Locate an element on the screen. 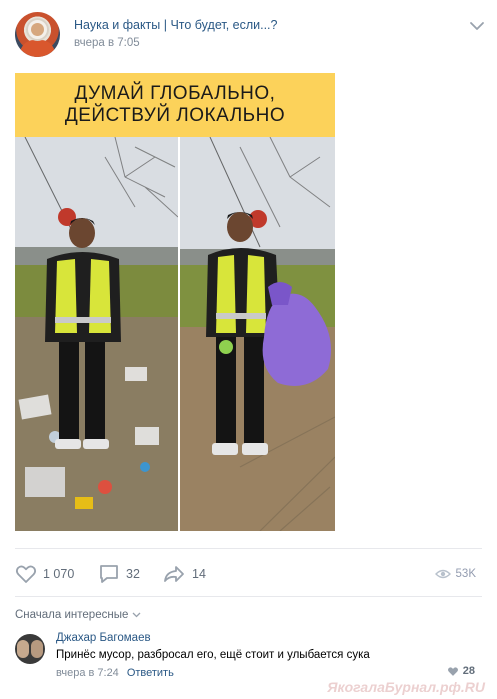  share-icon is located at coordinates (174, 574).